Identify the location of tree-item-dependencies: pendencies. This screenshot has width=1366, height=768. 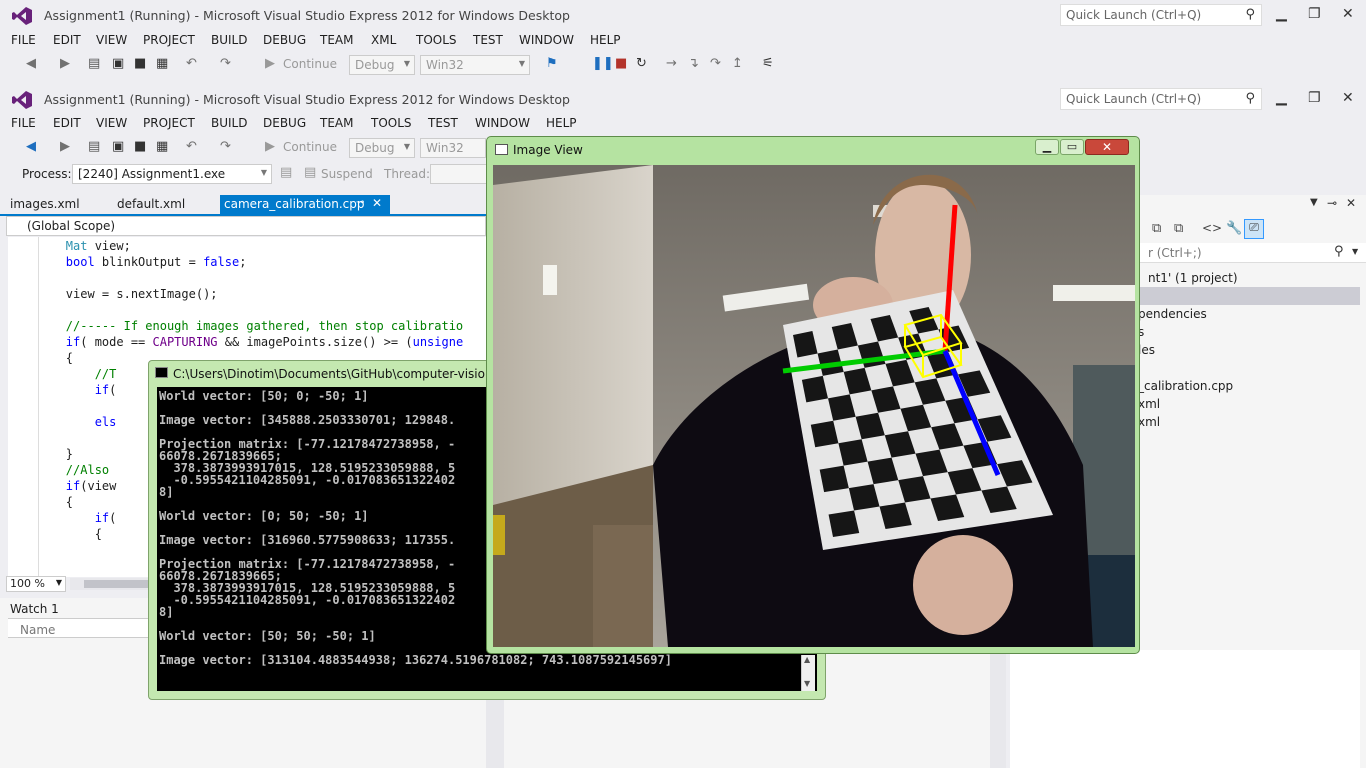
(1172, 314).